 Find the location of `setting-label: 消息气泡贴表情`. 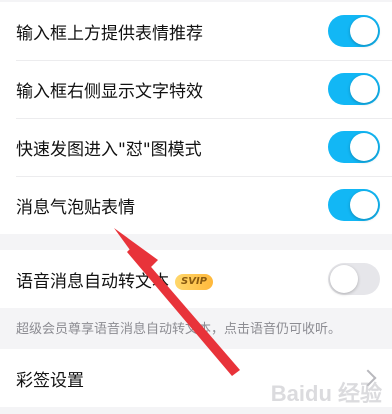

setting-label: 消息气泡贴表情 is located at coordinates (75, 207).